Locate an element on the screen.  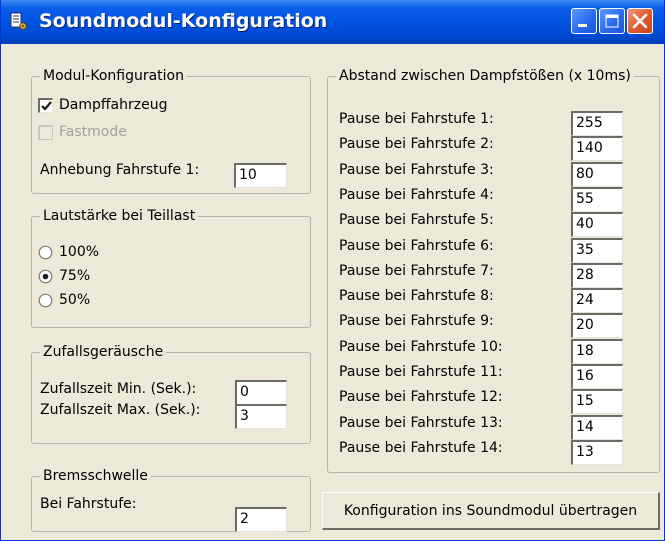
pause-input: 20 is located at coordinates (597, 325).